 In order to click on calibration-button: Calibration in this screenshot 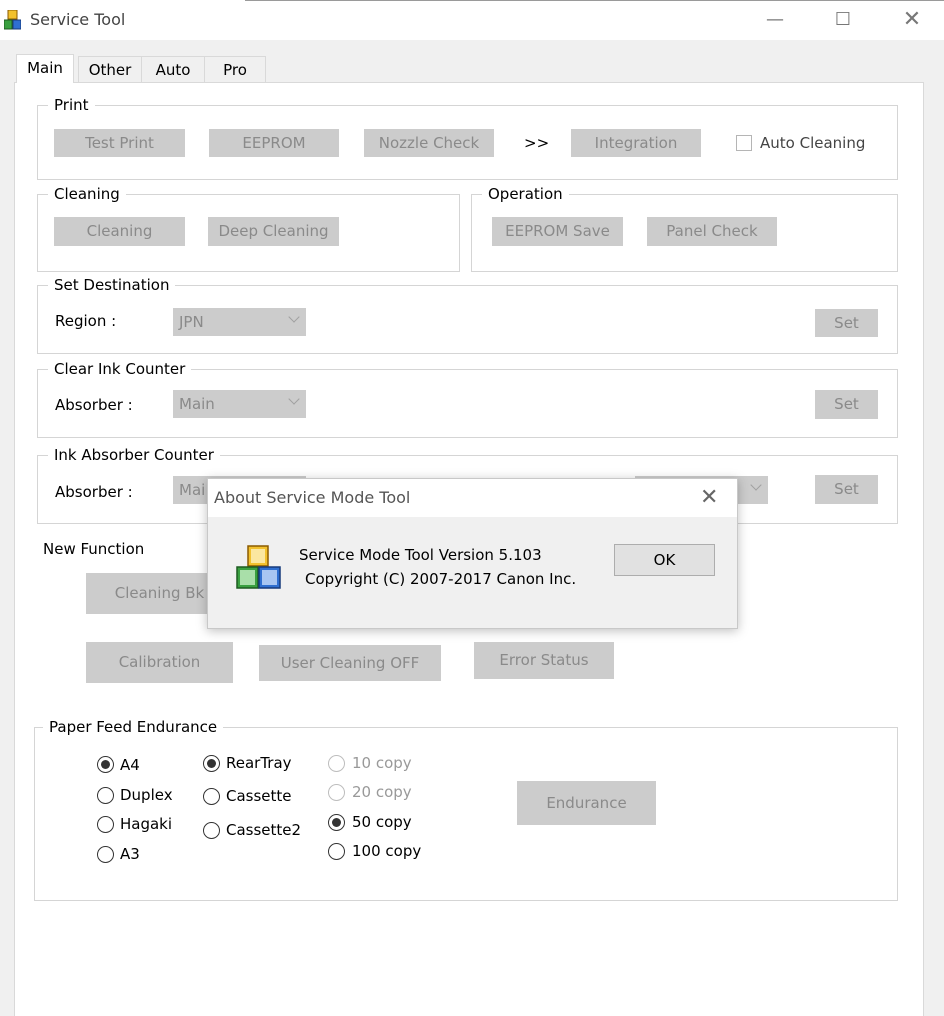, I will do `click(159, 662)`.